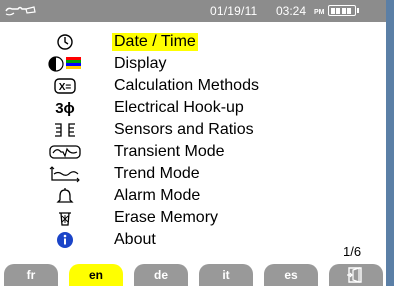 The width and height of the screenshot is (394, 286). Describe the element at coordinates (65, 218) in the screenshot. I see `trash-icon` at that location.